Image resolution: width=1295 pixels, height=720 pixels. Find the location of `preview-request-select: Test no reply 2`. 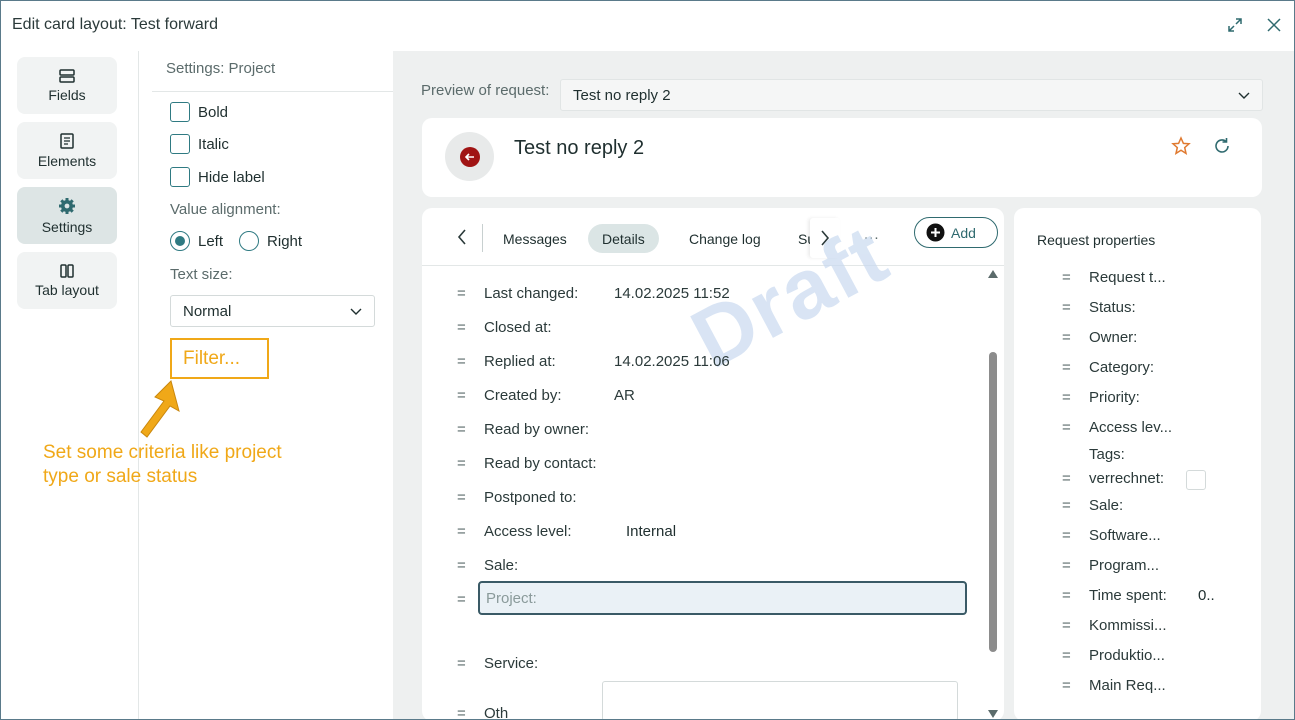

preview-request-select: Test no reply 2 is located at coordinates (911, 95).